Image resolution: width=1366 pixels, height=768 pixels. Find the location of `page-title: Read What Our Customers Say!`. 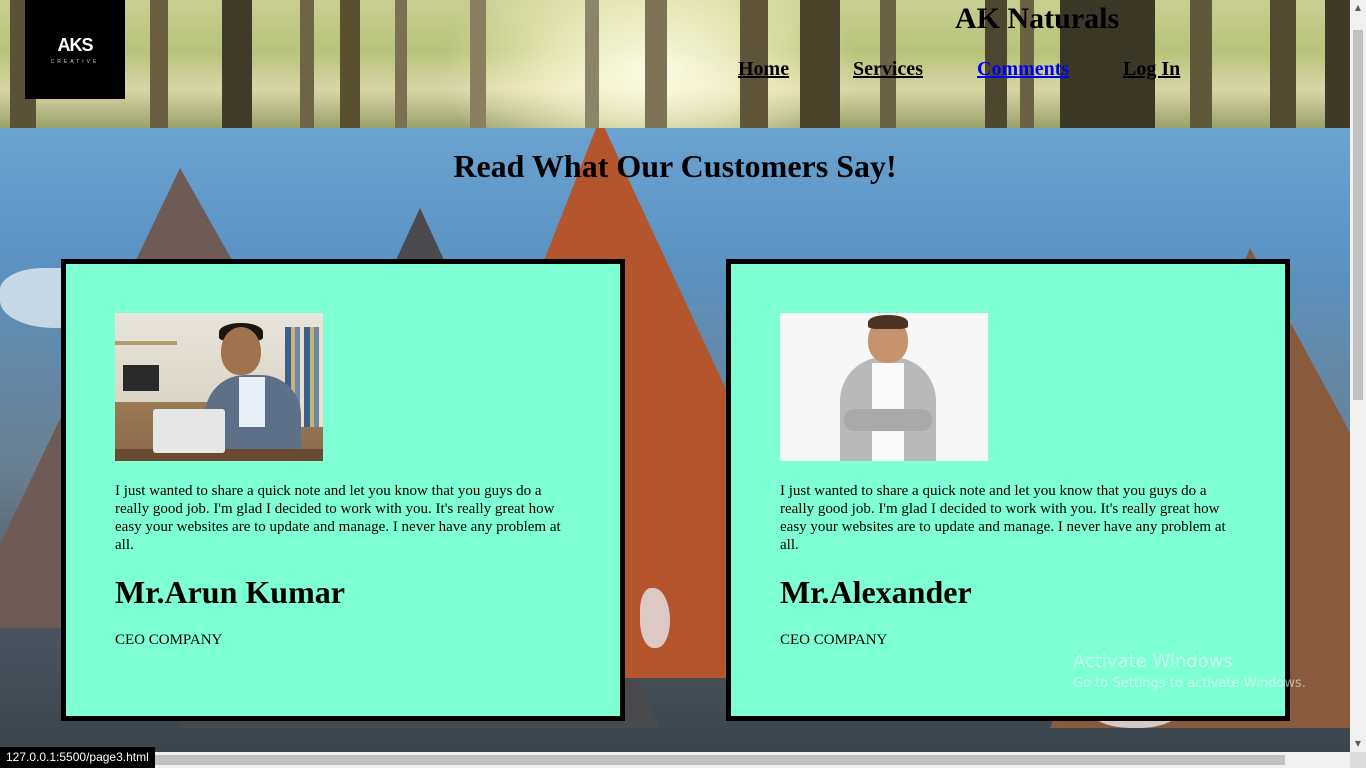

page-title: Read What Our Customers Say! is located at coordinates (675, 166).